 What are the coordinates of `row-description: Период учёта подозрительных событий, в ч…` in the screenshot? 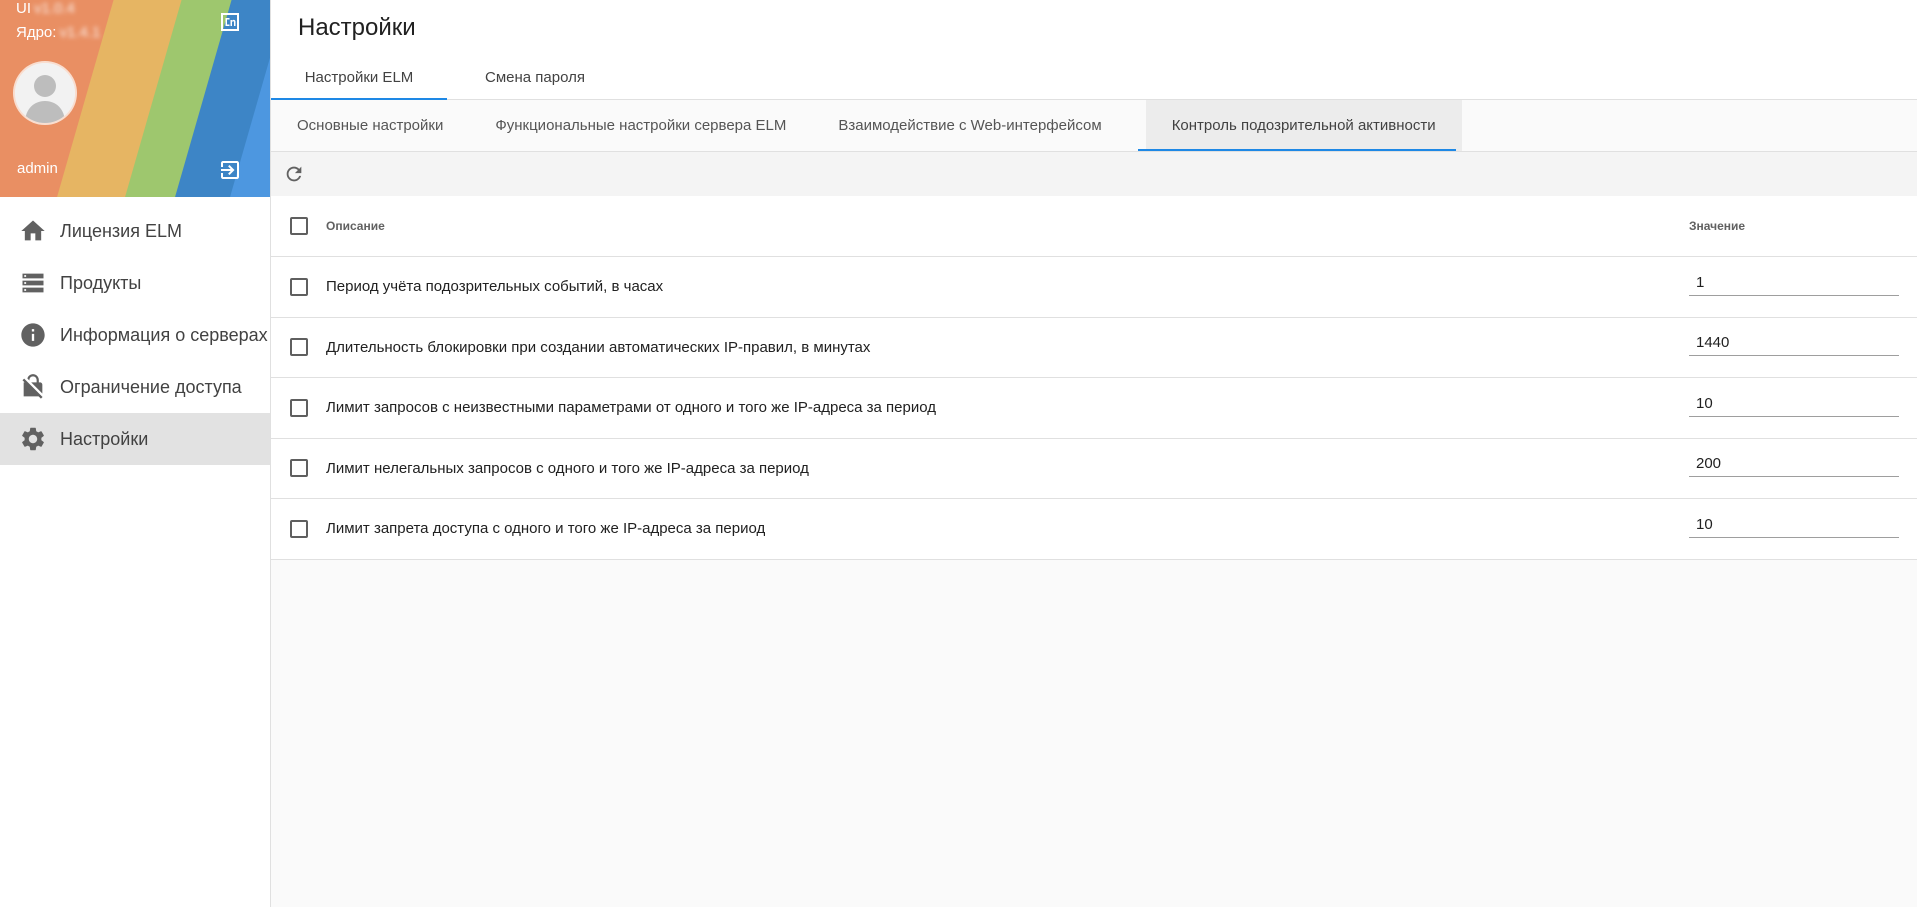 It's located at (495, 287).